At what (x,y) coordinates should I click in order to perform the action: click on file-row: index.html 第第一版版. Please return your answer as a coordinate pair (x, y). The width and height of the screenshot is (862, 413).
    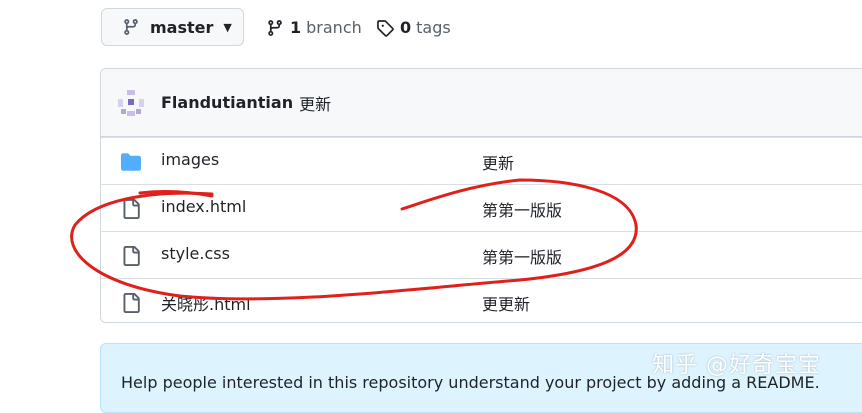
    Looking at the image, I should click on (481, 207).